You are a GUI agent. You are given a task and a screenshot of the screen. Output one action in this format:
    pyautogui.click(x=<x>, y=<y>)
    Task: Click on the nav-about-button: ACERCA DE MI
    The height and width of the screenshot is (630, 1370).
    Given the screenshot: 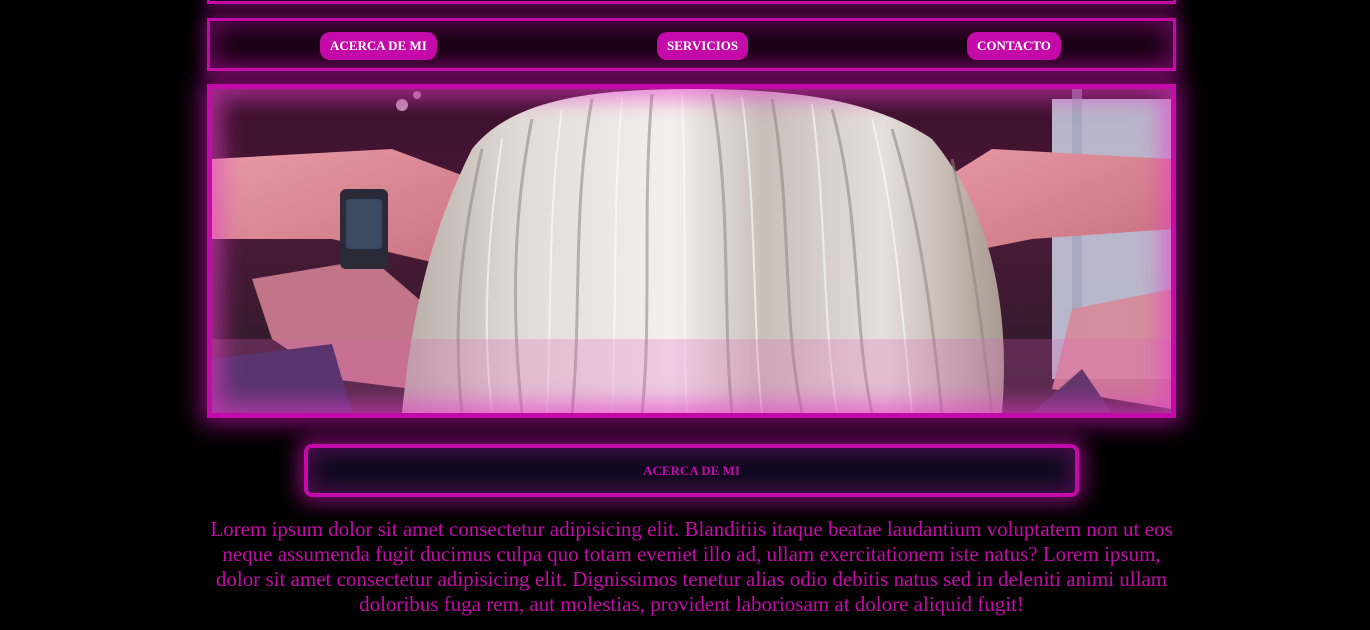 What is the action you would take?
    pyautogui.click(x=378, y=46)
    